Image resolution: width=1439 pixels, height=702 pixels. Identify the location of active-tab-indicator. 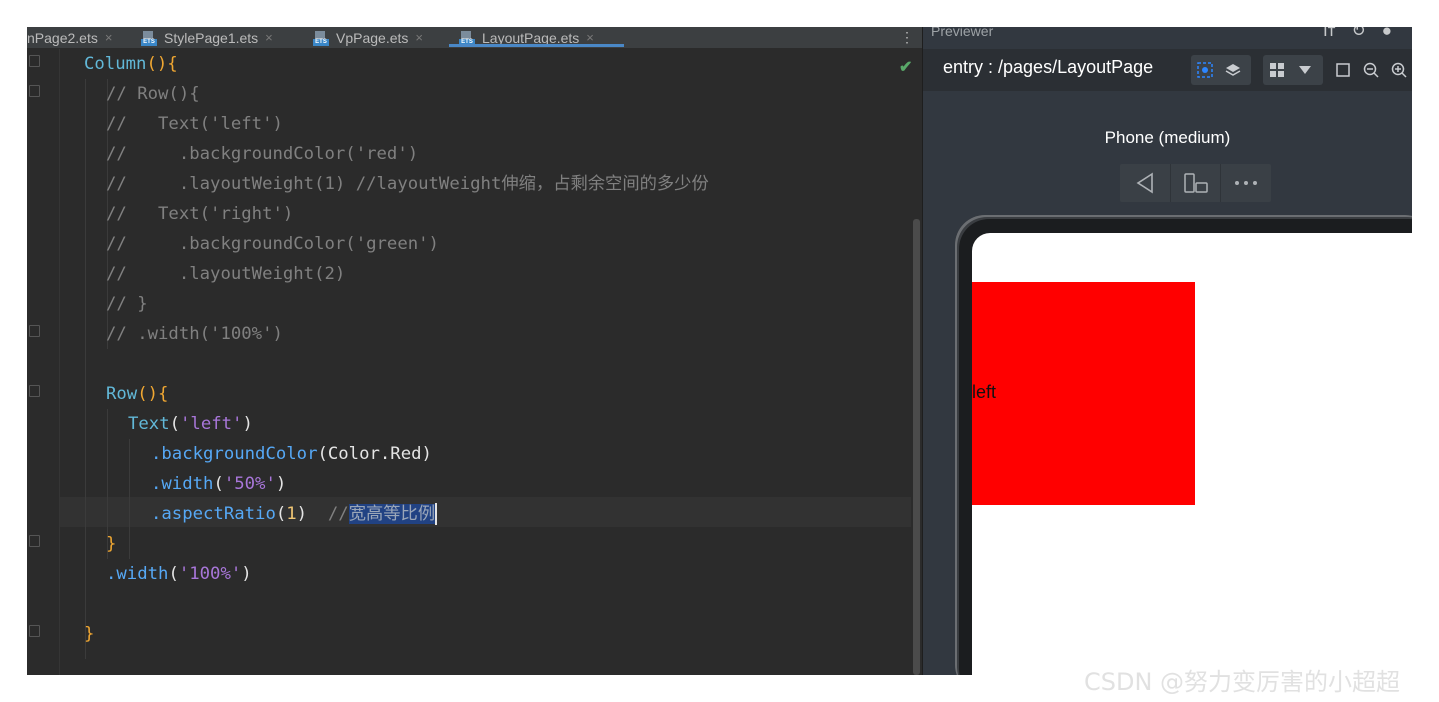
(536, 45).